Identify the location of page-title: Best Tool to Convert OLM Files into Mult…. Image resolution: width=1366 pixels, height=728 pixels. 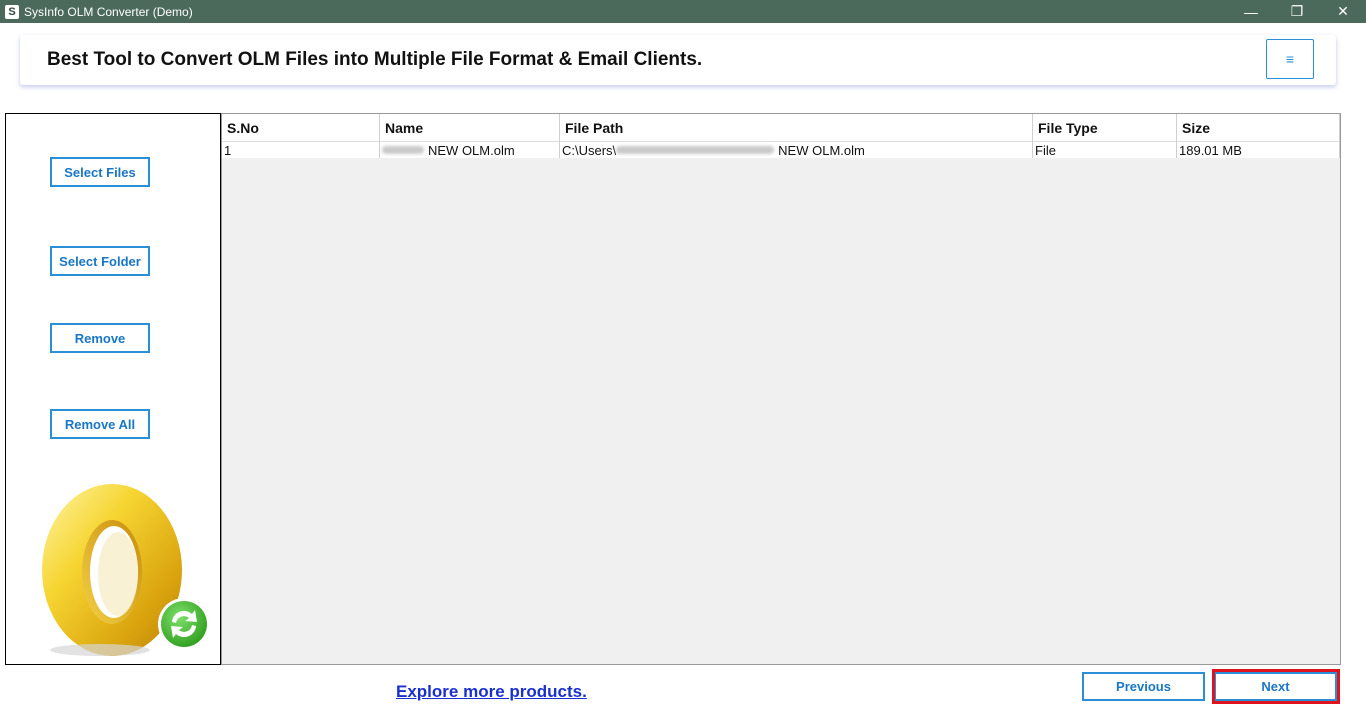
(375, 59).